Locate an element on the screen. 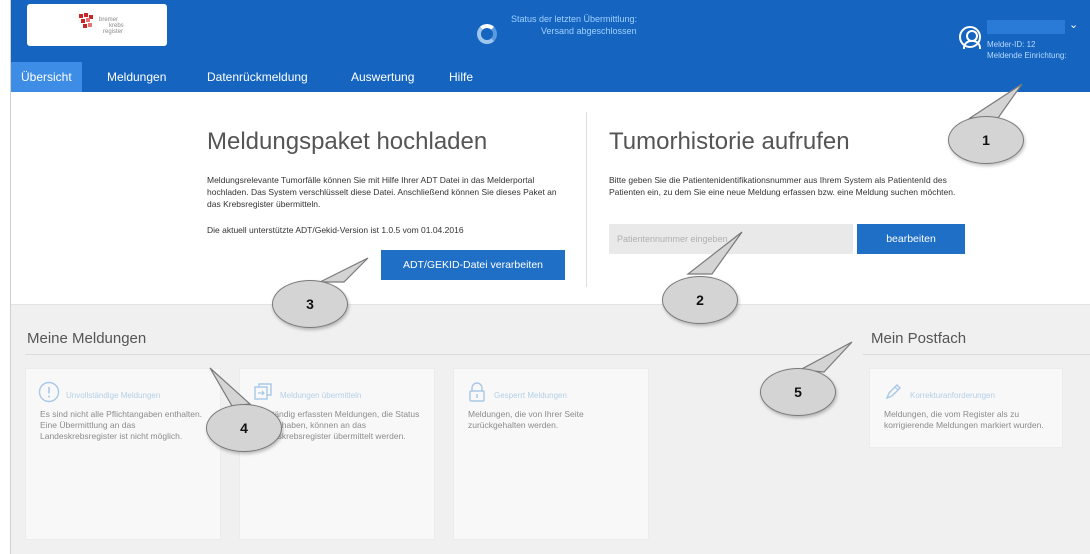  send-documents-icon is located at coordinates (263, 391).